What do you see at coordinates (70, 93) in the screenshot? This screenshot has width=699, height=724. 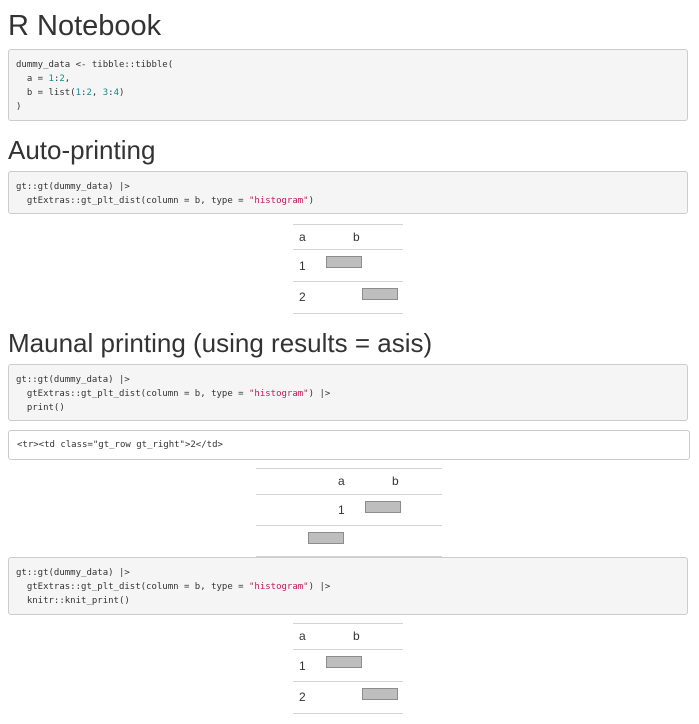 I see `code-line: b = list(1:2, 3:4)` at bounding box center [70, 93].